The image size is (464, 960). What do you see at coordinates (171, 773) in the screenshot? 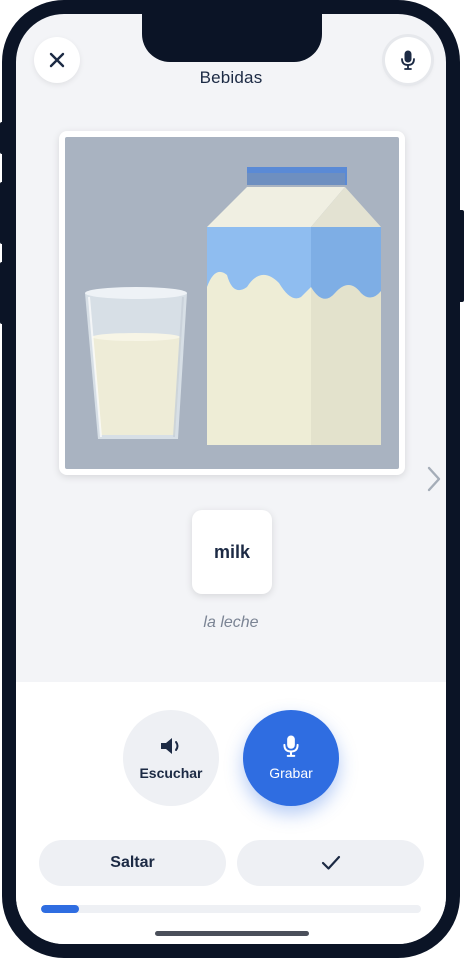
I see `listen-label: Escuchar` at bounding box center [171, 773].